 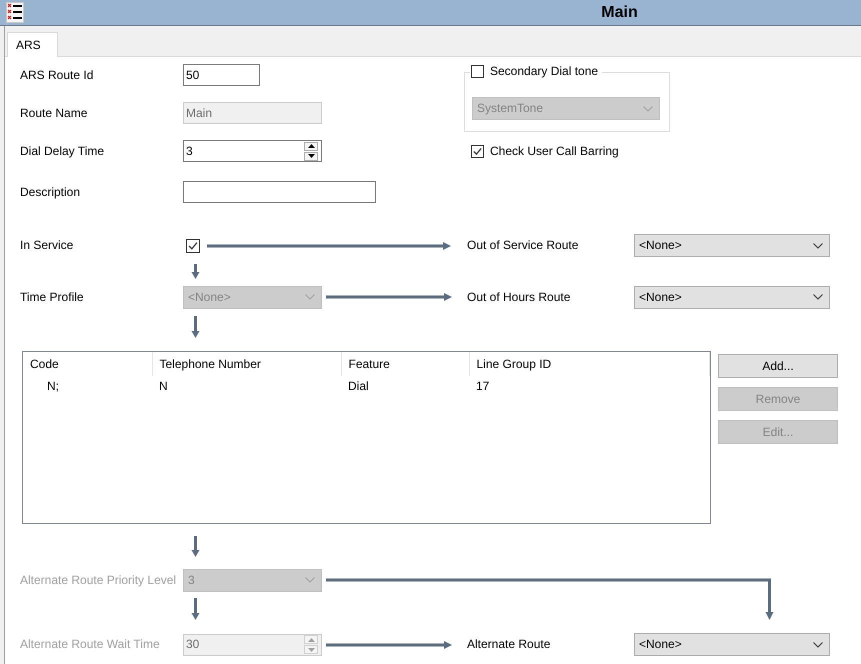 I want to click on list-icon, so click(x=15, y=12).